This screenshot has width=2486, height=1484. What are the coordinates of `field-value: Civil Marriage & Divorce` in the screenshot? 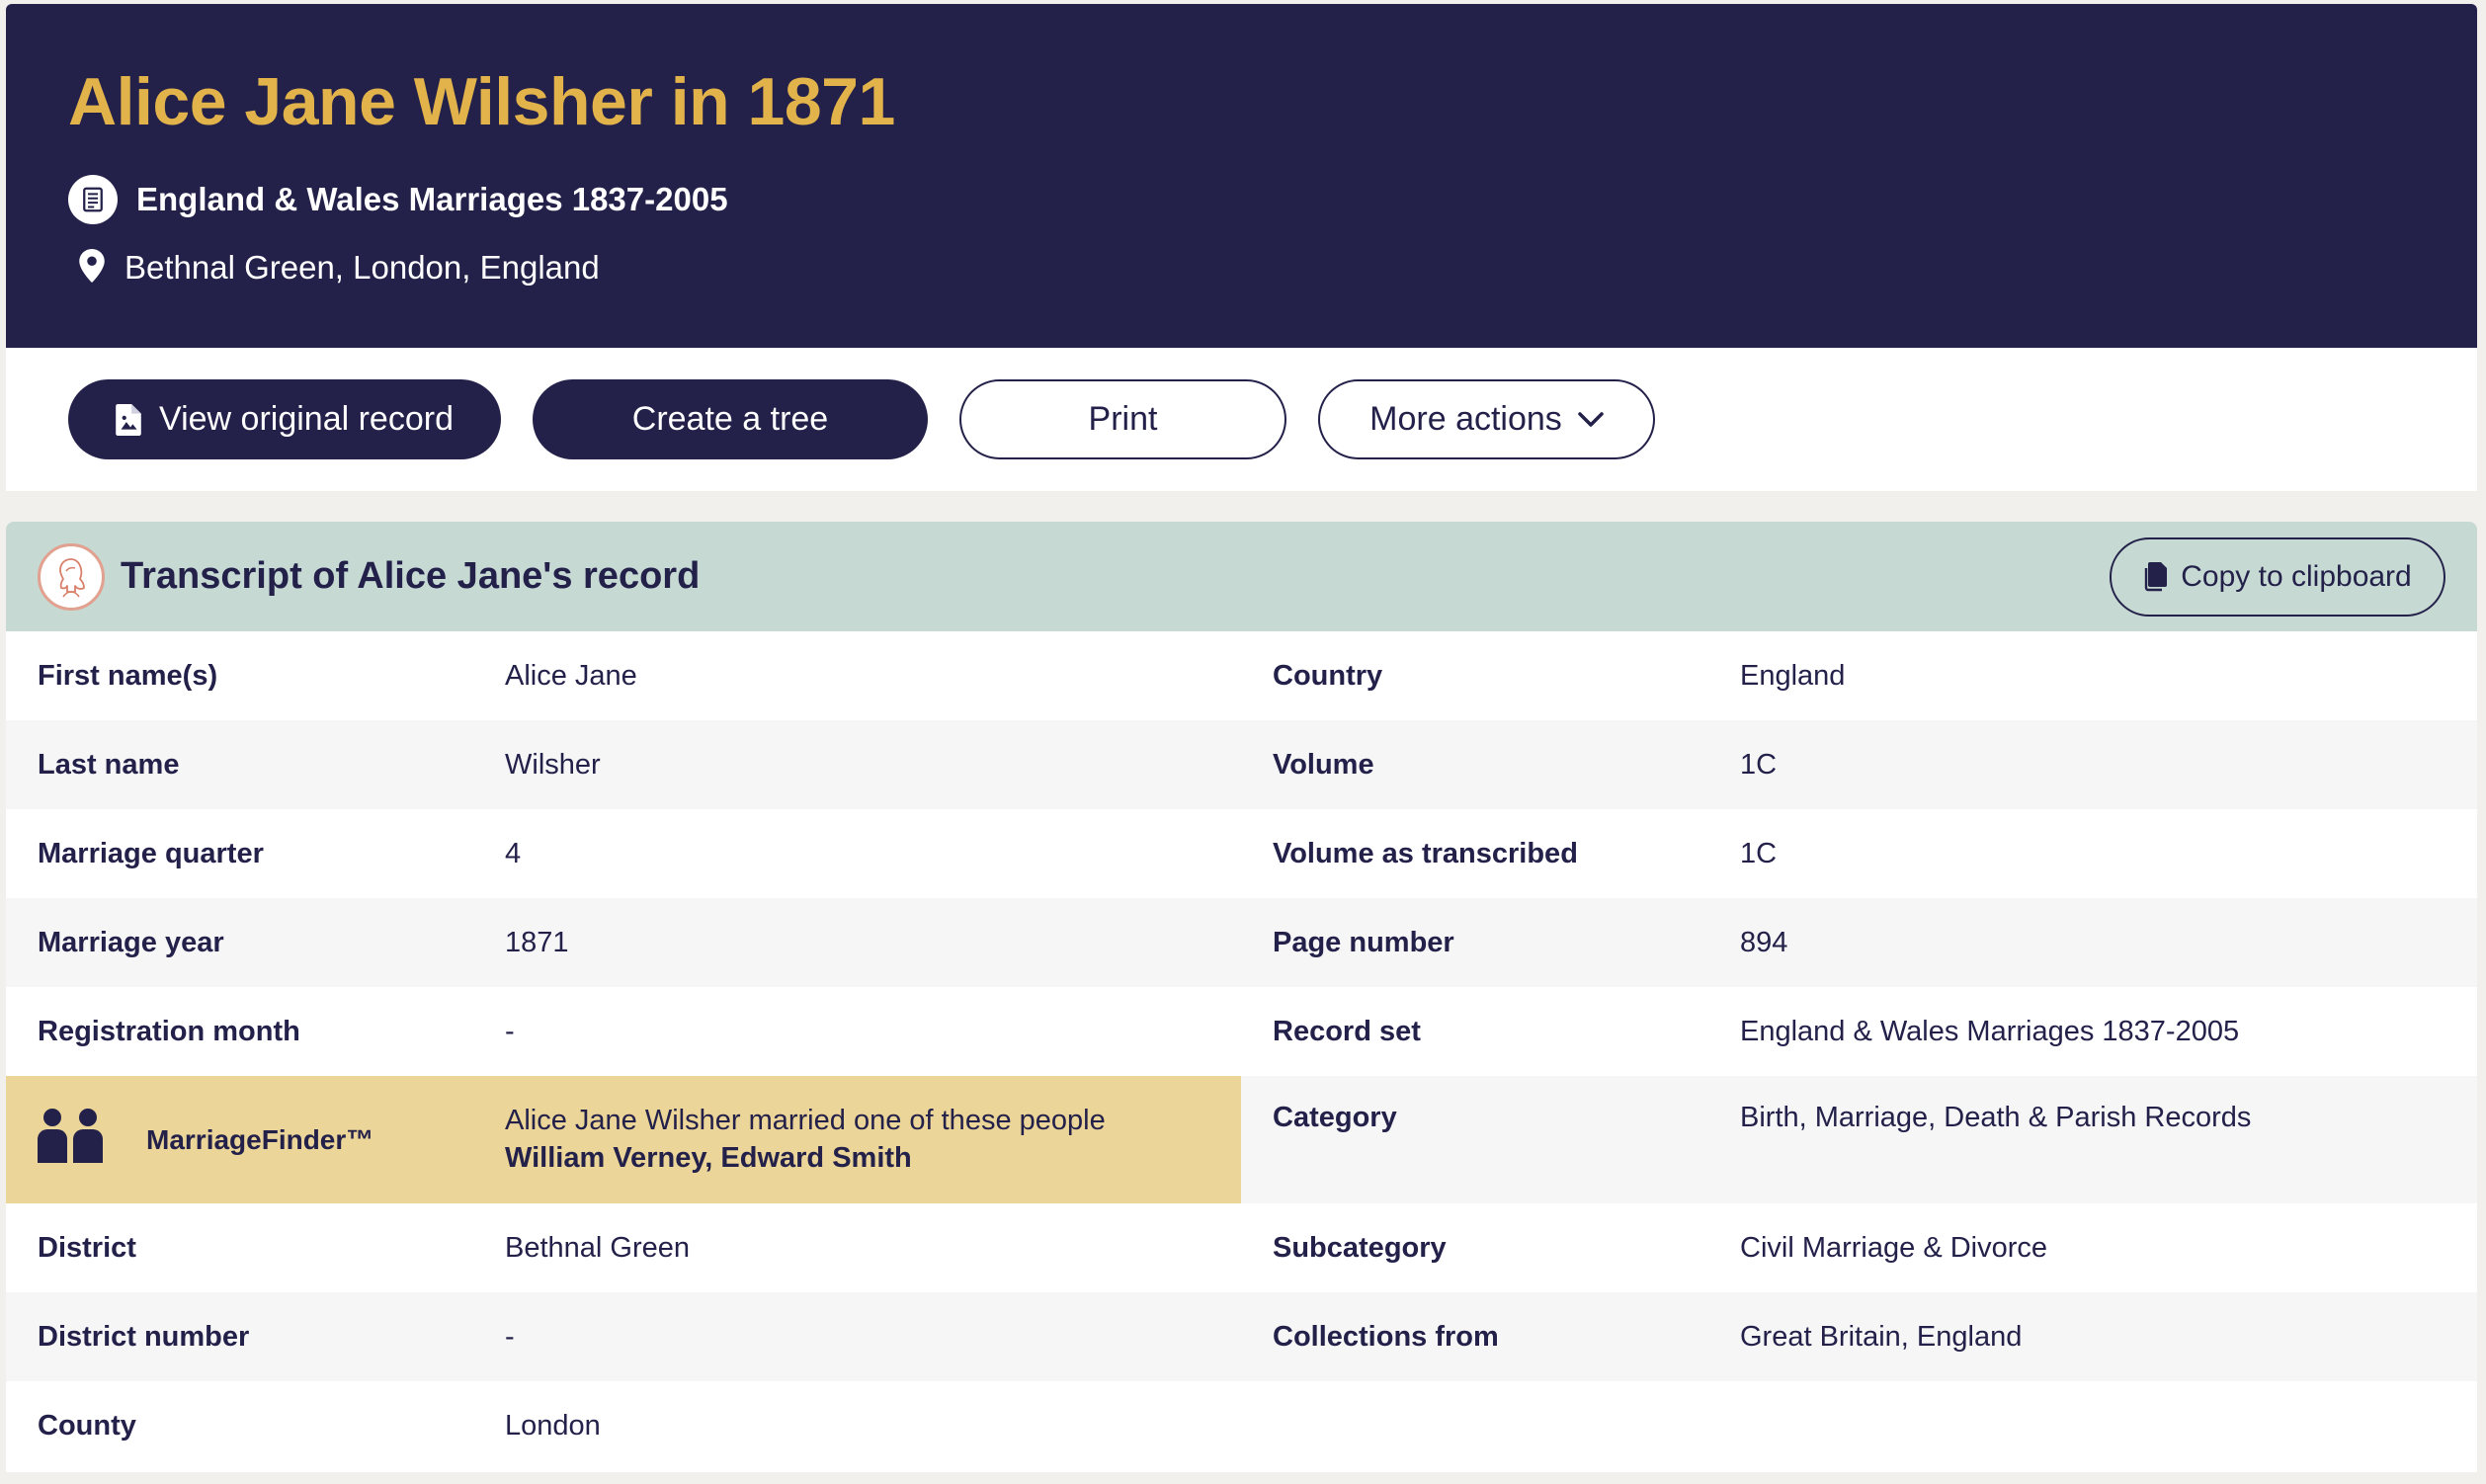 It's located at (1894, 1247).